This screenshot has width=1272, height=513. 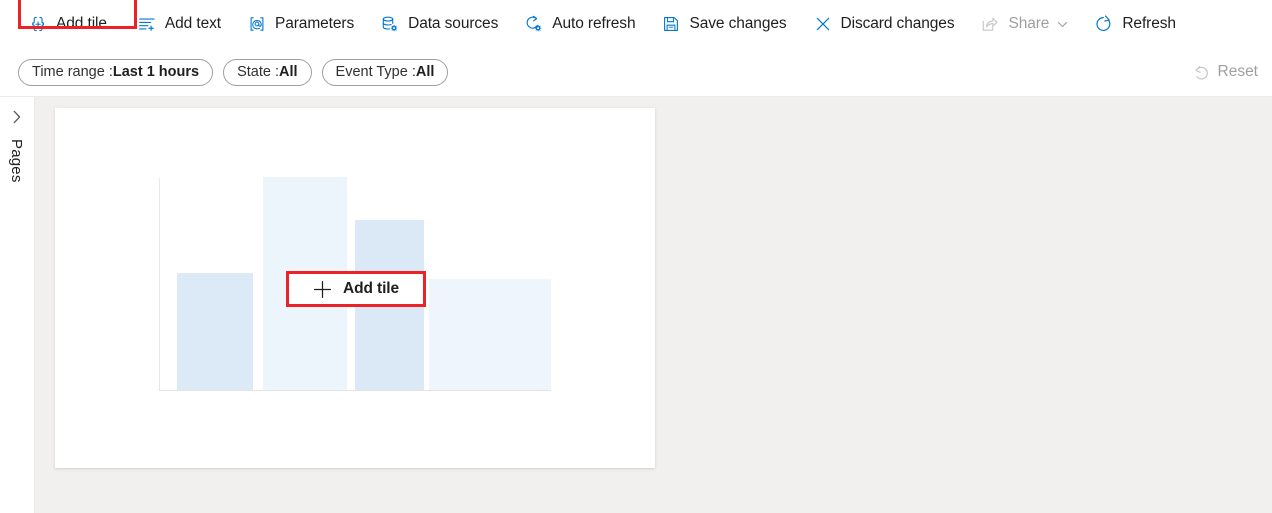 I want to click on reset-filters-label: Reset, so click(x=1238, y=71).